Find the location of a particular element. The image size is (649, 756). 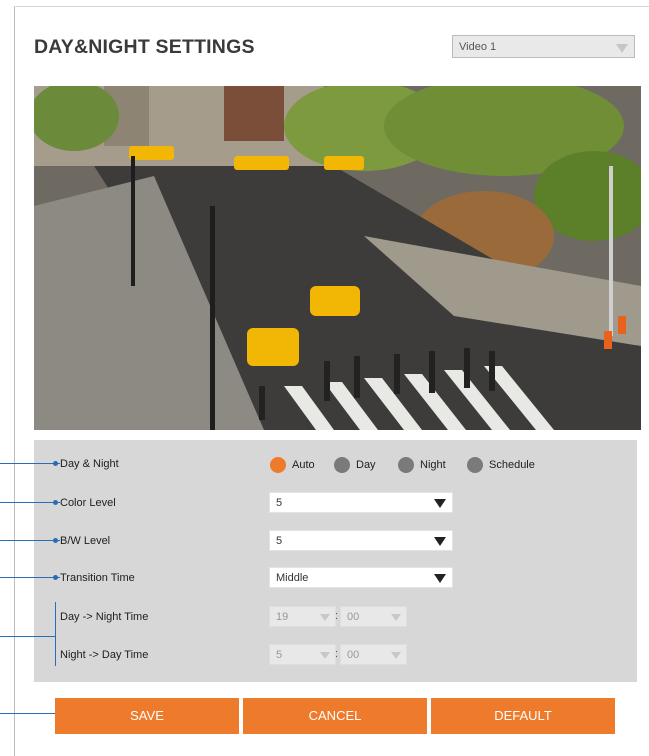

color-level-label: Color Level is located at coordinates (88, 503).